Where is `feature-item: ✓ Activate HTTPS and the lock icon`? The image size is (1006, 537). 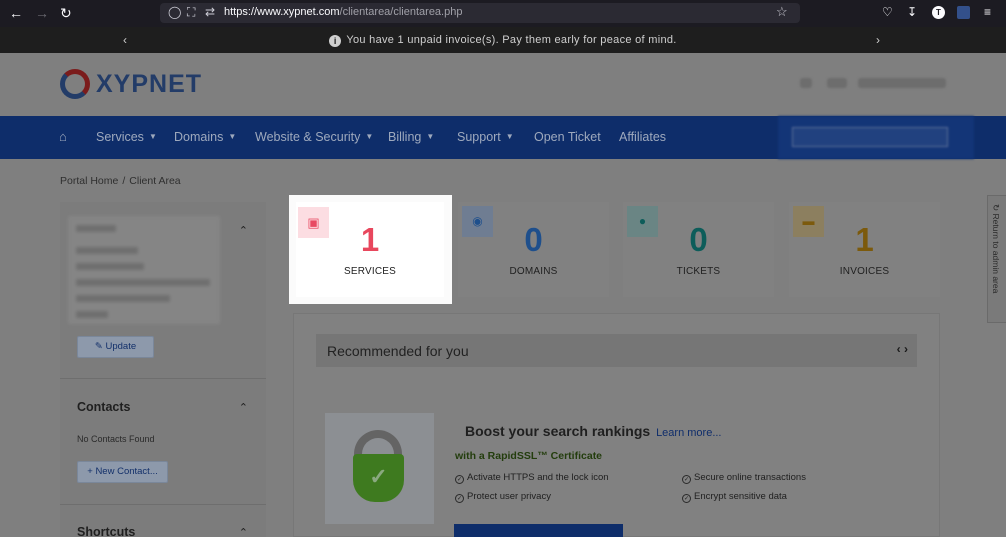 feature-item: ✓ Activate HTTPS and the lock icon is located at coordinates (532, 478).